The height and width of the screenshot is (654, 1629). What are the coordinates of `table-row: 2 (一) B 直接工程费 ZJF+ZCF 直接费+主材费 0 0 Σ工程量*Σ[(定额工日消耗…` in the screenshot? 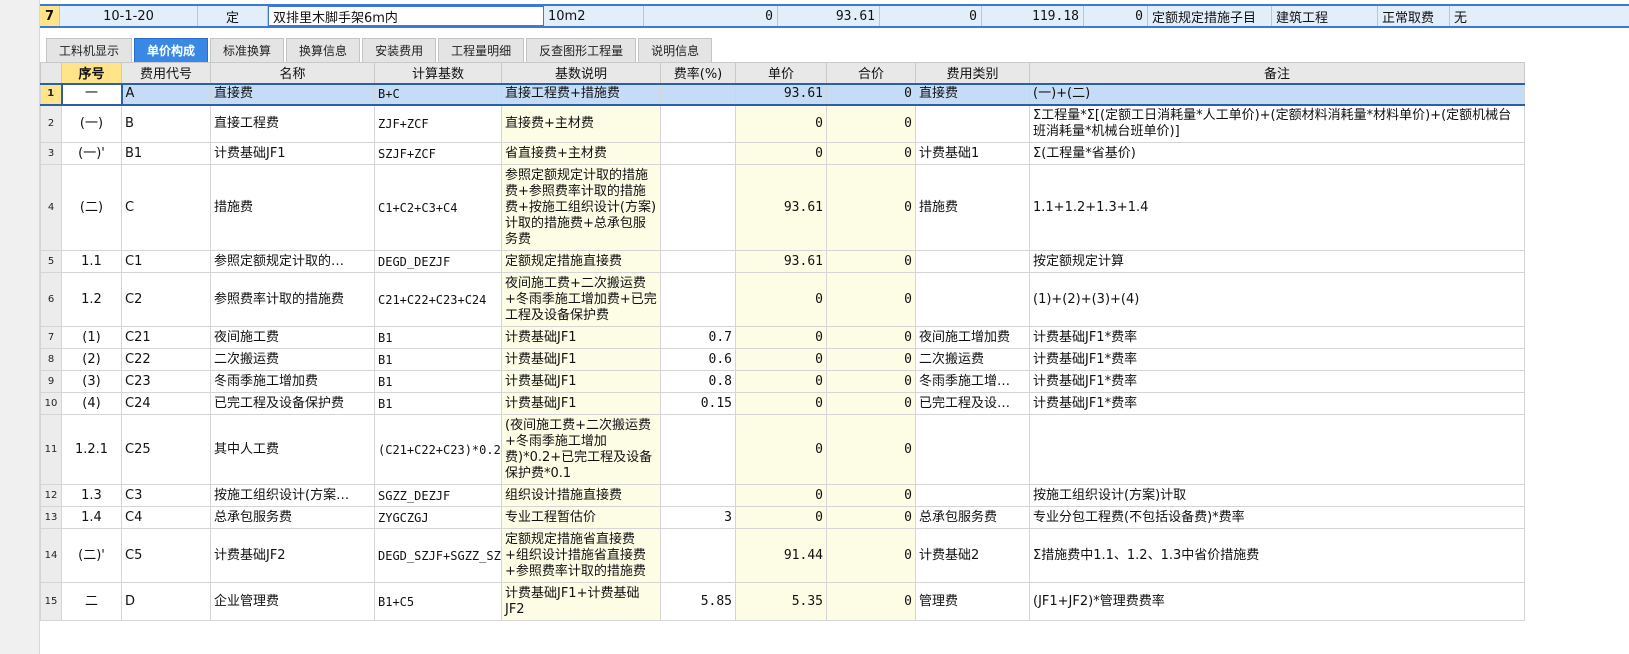 It's located at (782, 123).